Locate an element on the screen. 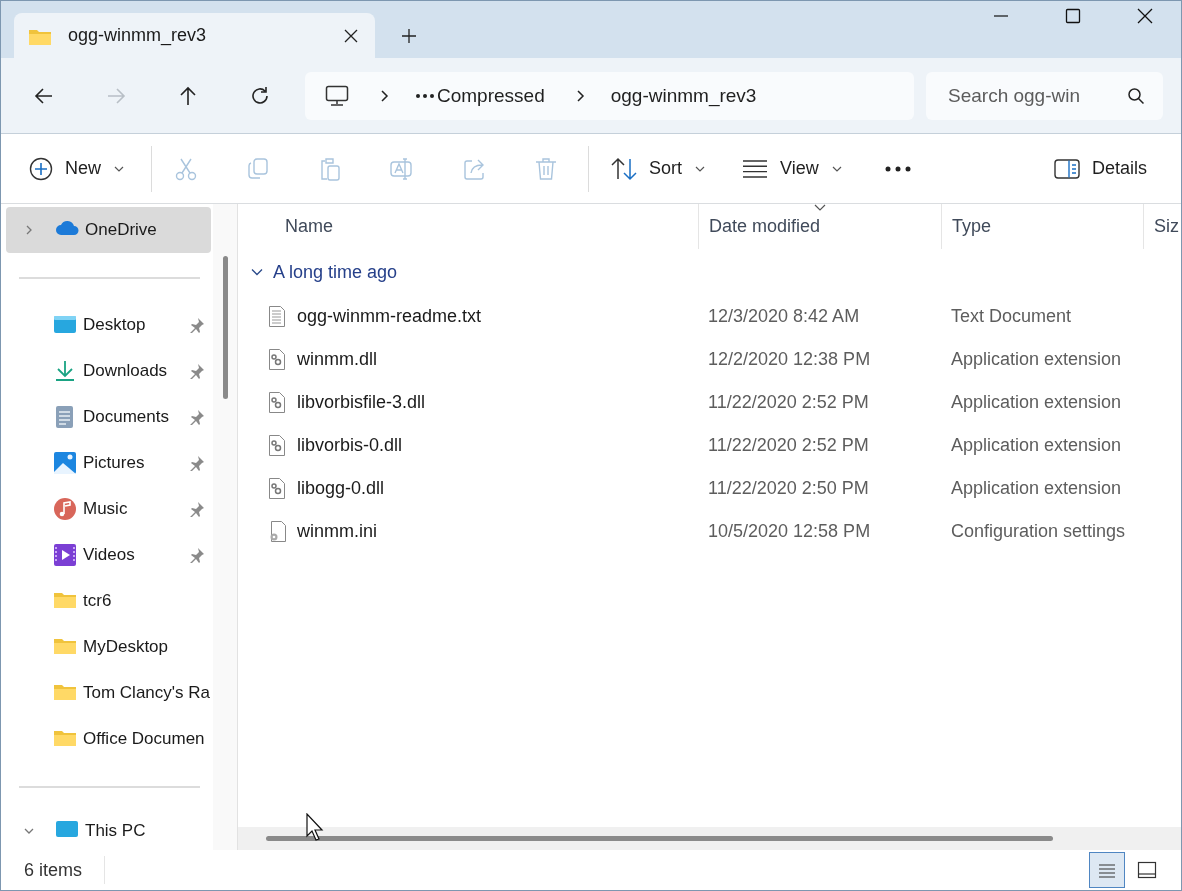  nav-item: This PC is located at coordinates (108, 830).